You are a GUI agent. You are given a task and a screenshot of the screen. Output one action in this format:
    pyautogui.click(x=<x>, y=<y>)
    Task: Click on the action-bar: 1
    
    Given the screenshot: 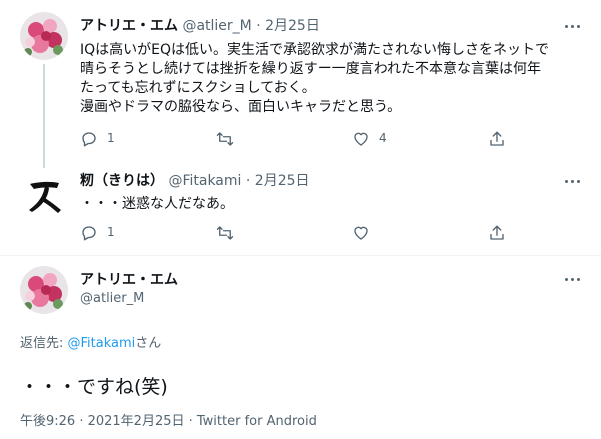 What is the action you would take?
    pyautogui.click(x=335, y=233)
    